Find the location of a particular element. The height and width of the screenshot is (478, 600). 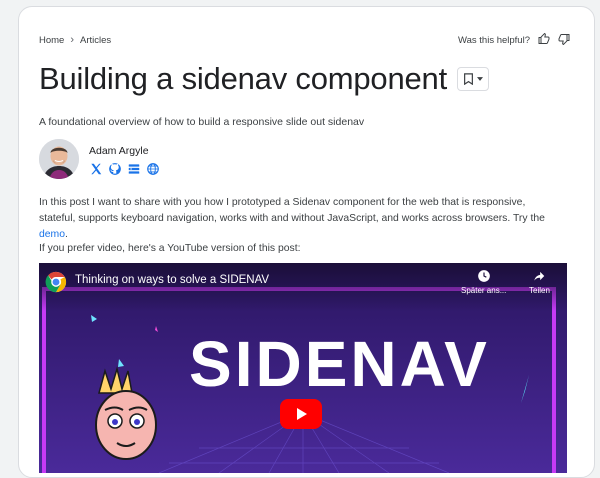

author-links is located at coordinates (124, 171).